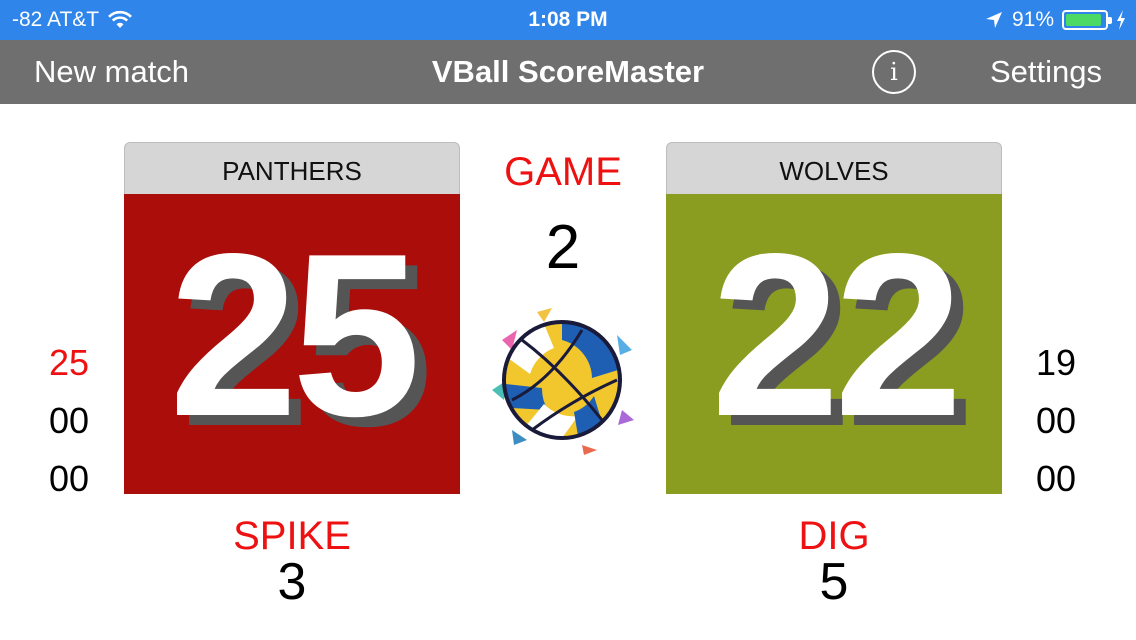  What do you see at coordinates (563, 247) in the screenshot?
I see `game-number: 2` at bounding box center [563, 247].